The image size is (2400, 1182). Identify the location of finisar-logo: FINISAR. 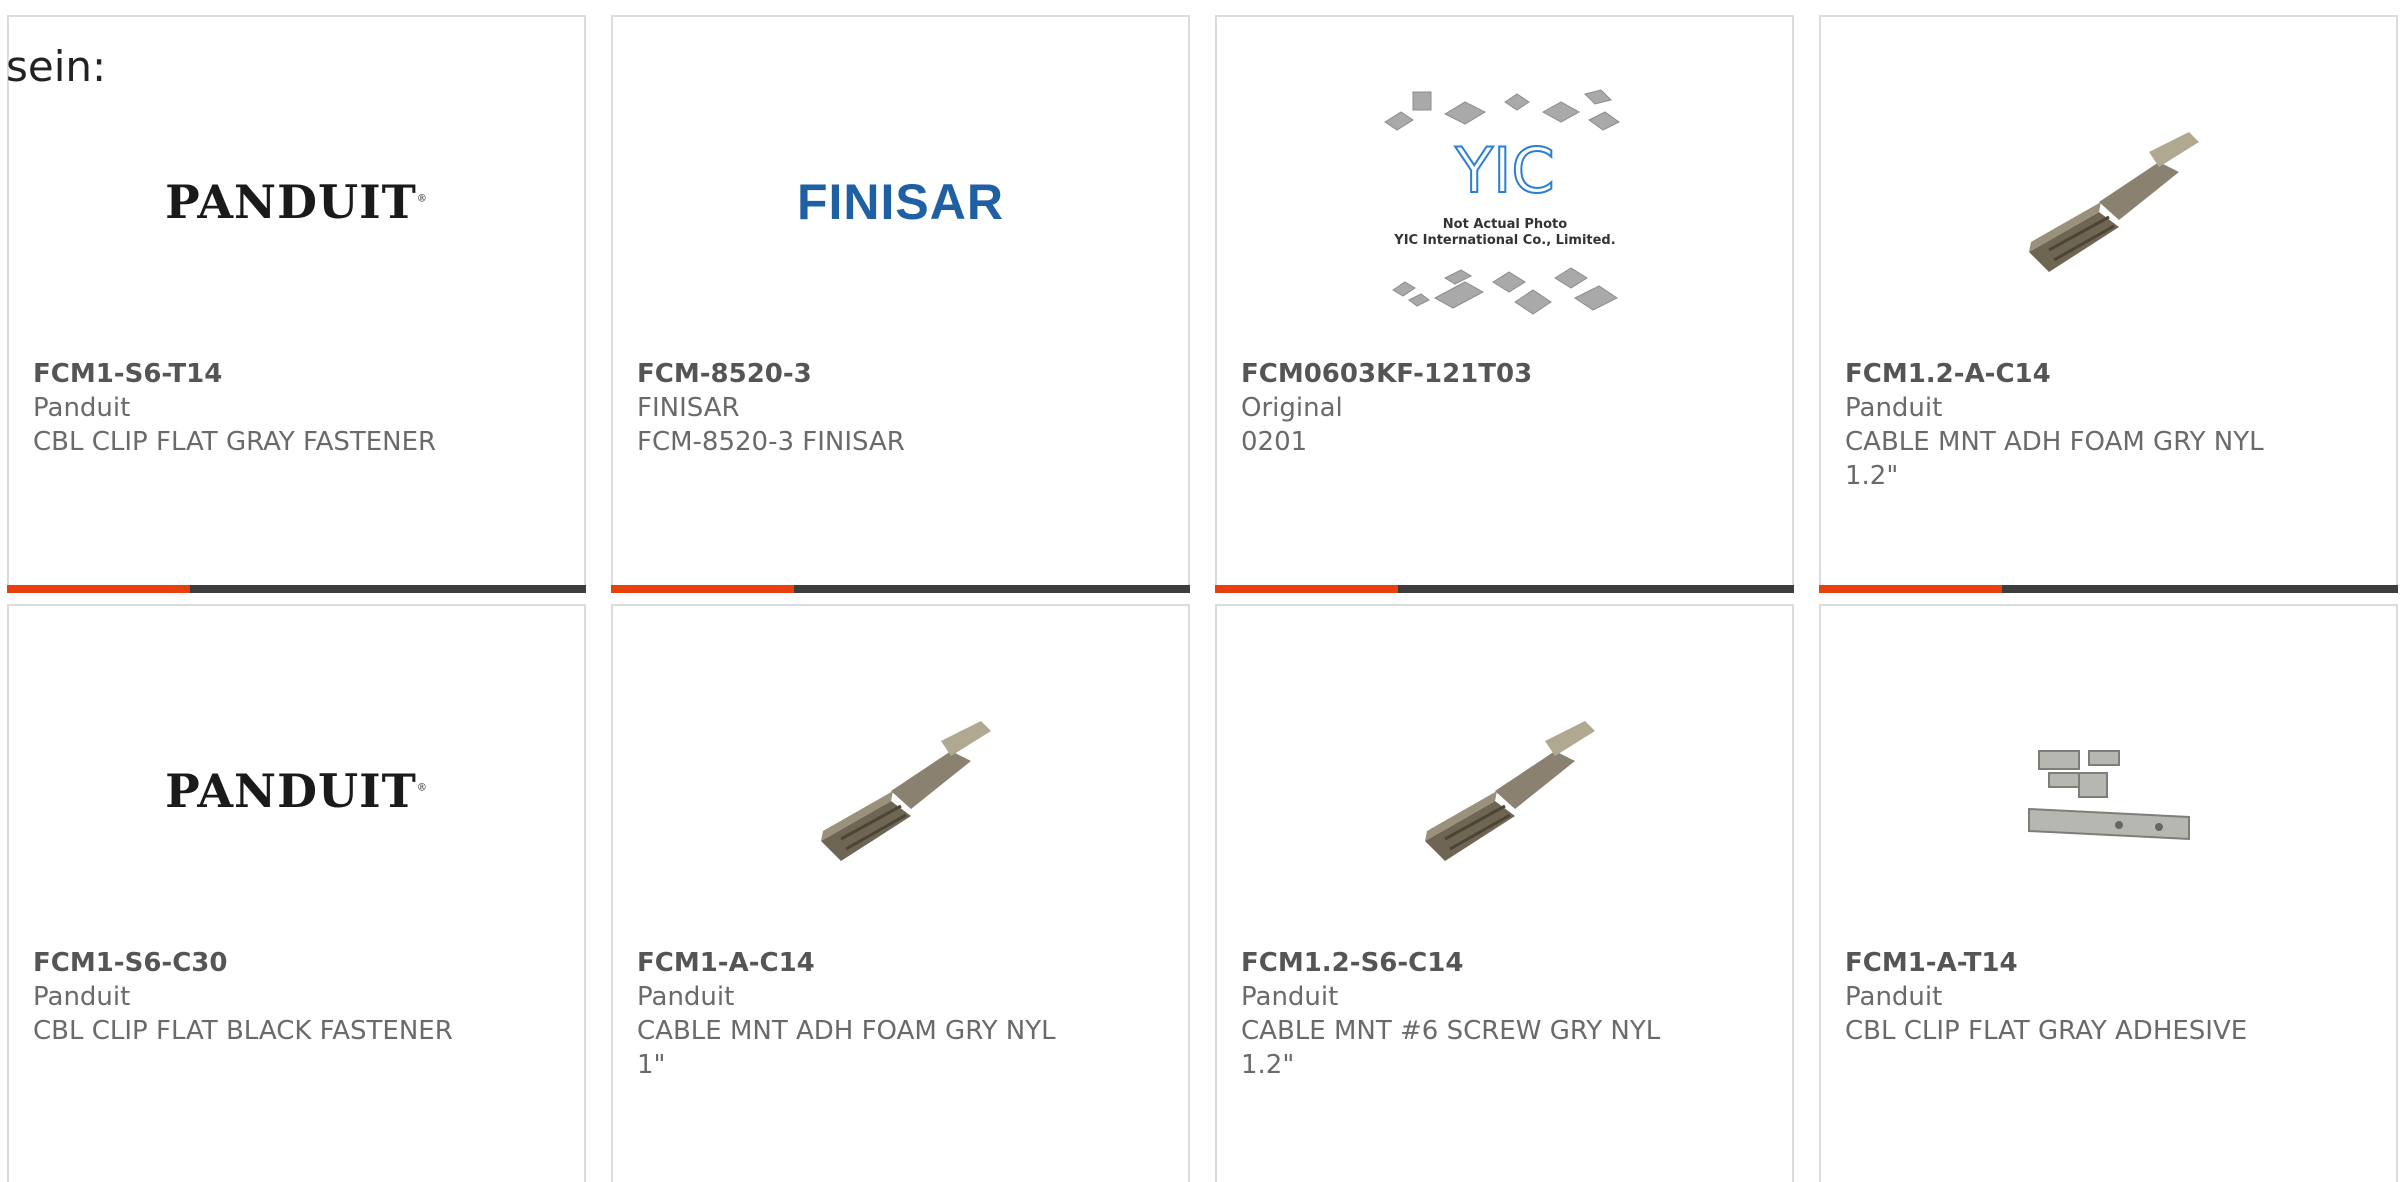
(900, 202).